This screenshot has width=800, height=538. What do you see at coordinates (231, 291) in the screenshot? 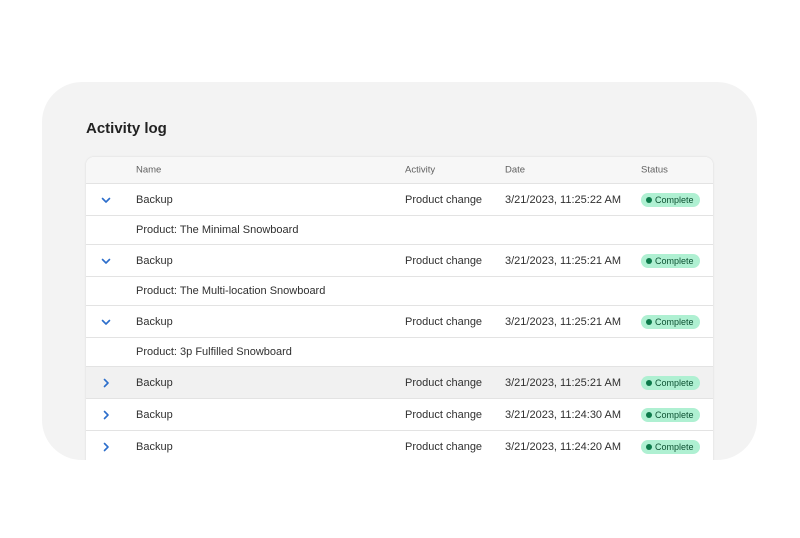
I see `row-detail-text: Product: The Multi-location Snowboard` at bounding box center [231, 291].